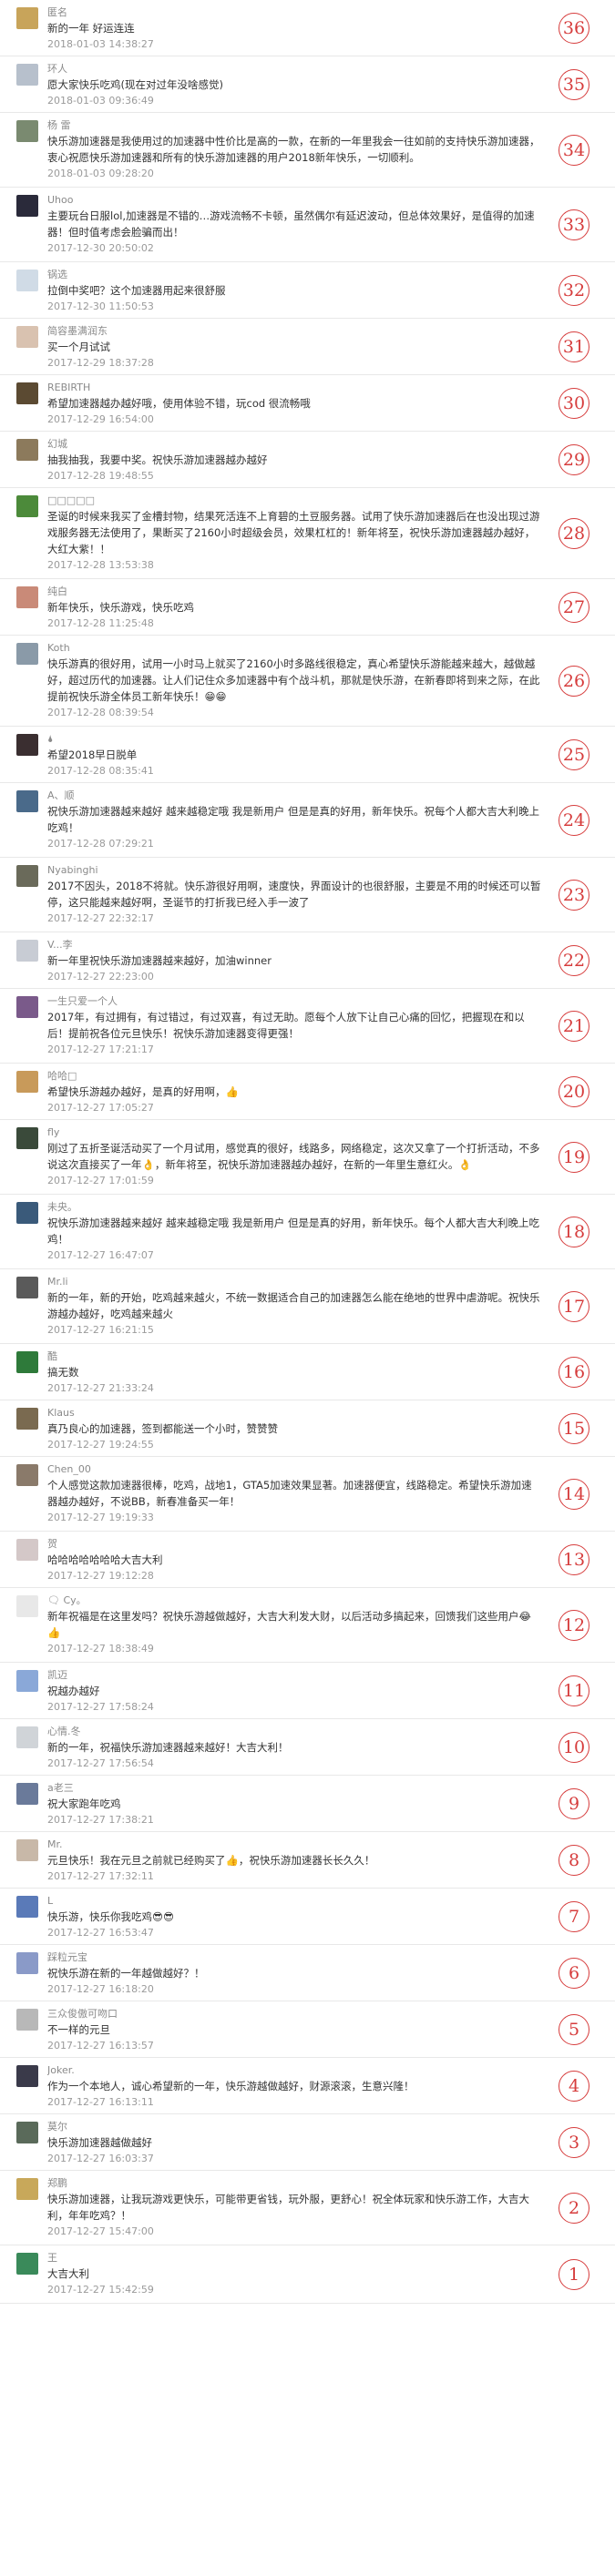 The width and height of the screenshot is (615, 2576). What do you see at coordinates (294, 591) in the screenshot?
I see `comment-author: 纯白` at bounding box center [294, 591].